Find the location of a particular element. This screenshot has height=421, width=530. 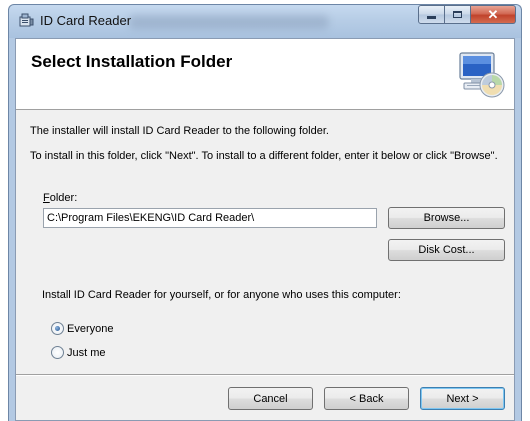

everyone-radio is located at coordinates (57, 328).